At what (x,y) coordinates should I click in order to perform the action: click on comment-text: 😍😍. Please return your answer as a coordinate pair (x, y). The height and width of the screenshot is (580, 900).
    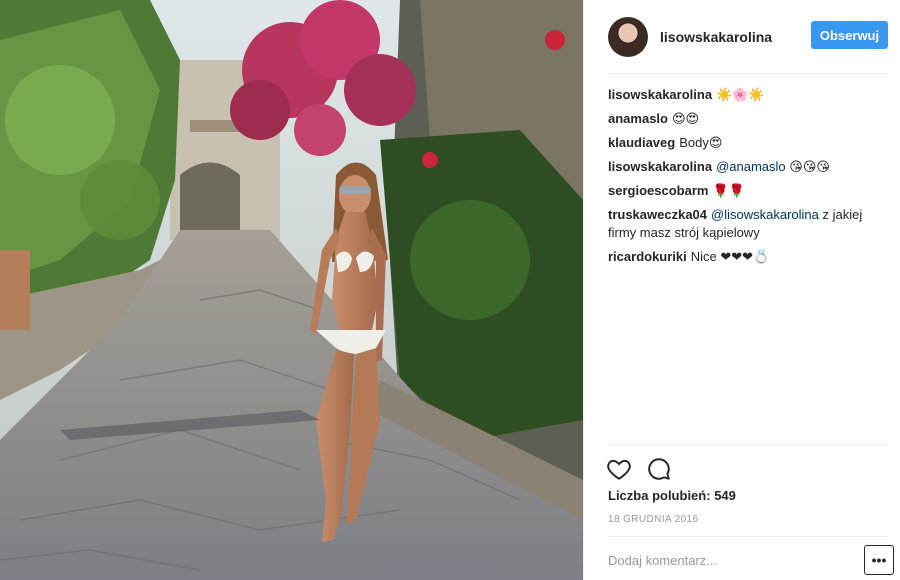
    Looking at the image, I should click on (685, 118).